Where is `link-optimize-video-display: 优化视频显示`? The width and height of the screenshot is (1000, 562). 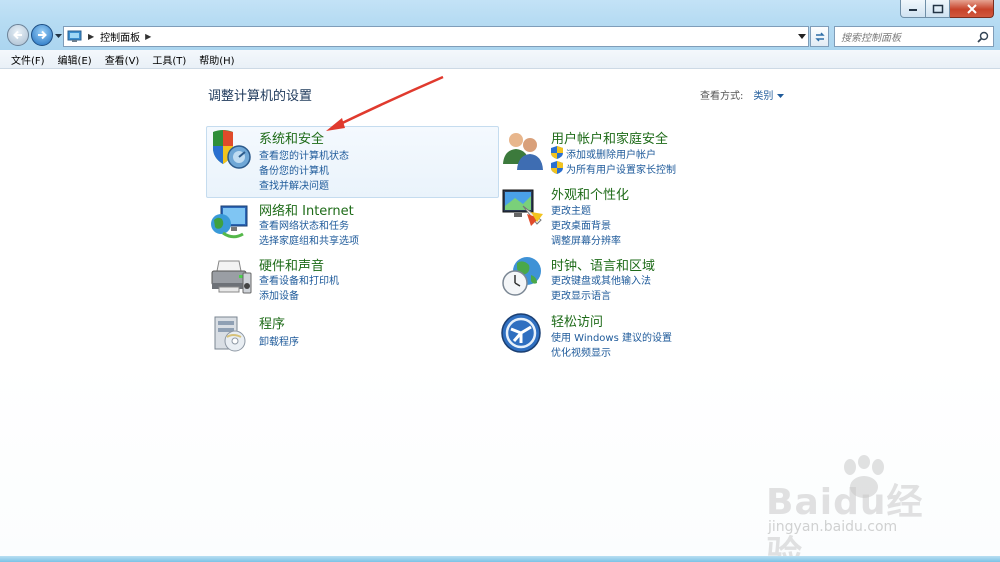
link-optimize-video-display: 优化视频显示 is located at coordinates (581, 351).